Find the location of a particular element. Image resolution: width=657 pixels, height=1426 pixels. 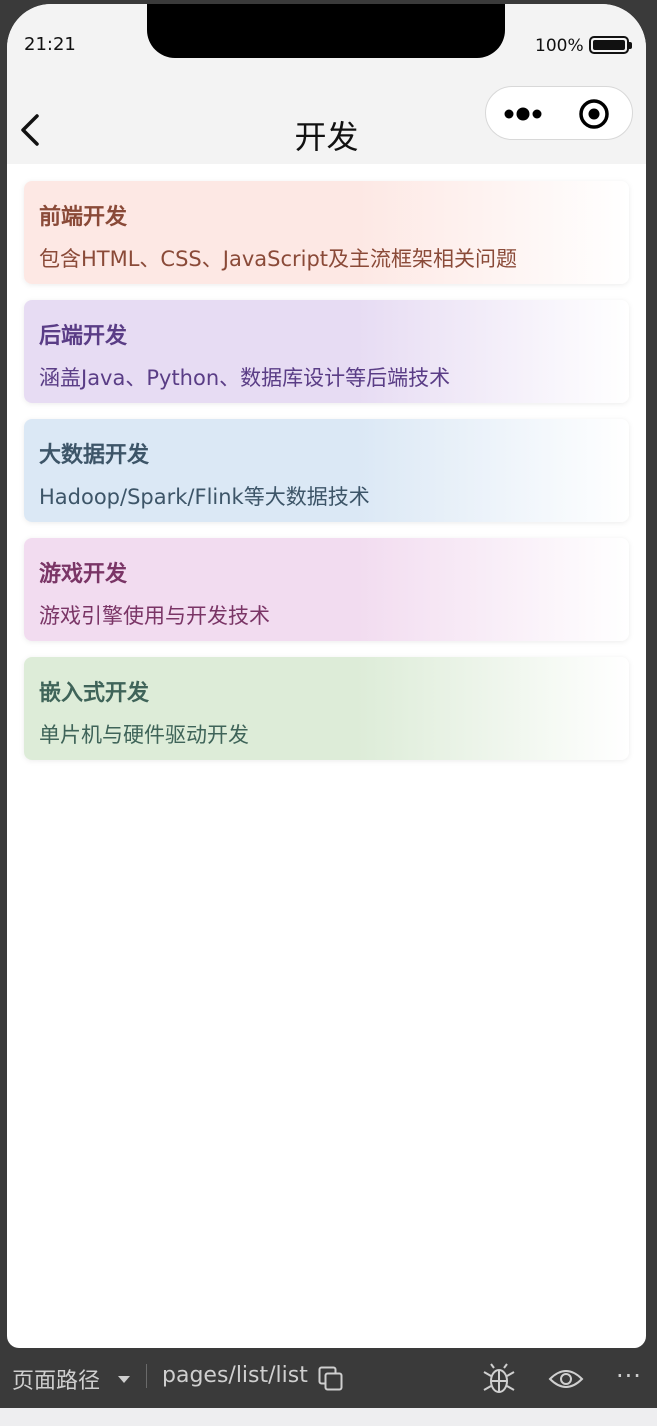

divider is located at coordinates (146, 1376).